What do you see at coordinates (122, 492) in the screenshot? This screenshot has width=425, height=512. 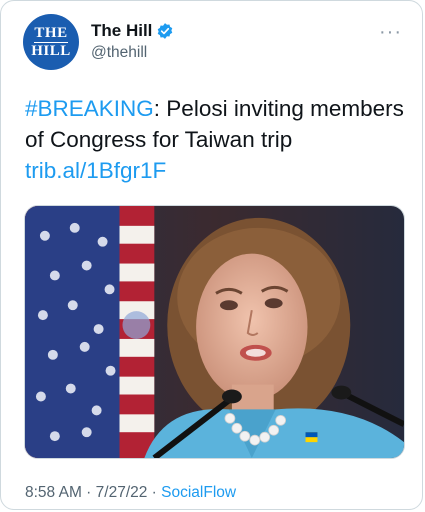 I see `tweet-date: 7/27/22` at bounding box center [122, 492].